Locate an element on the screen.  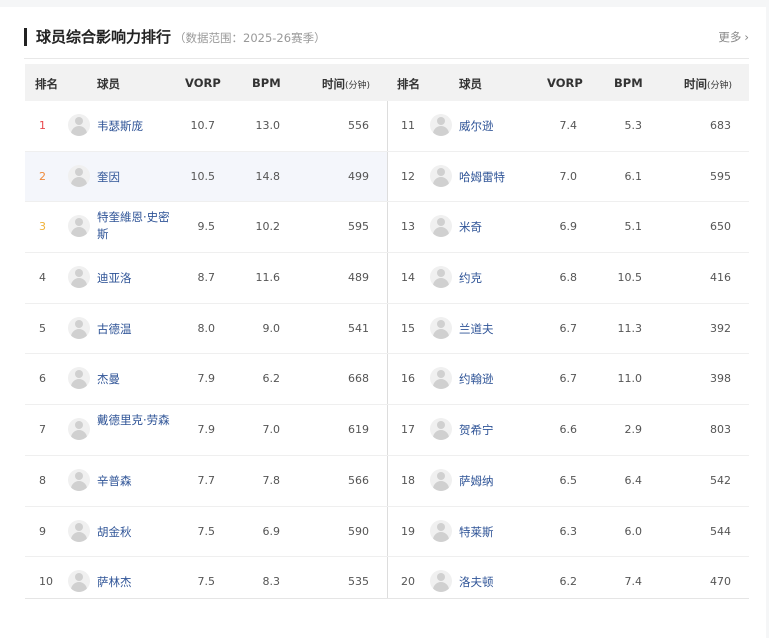
table-row: 16 约翰逊 6.7 11.0 398 is located at coordinates (568, 380).